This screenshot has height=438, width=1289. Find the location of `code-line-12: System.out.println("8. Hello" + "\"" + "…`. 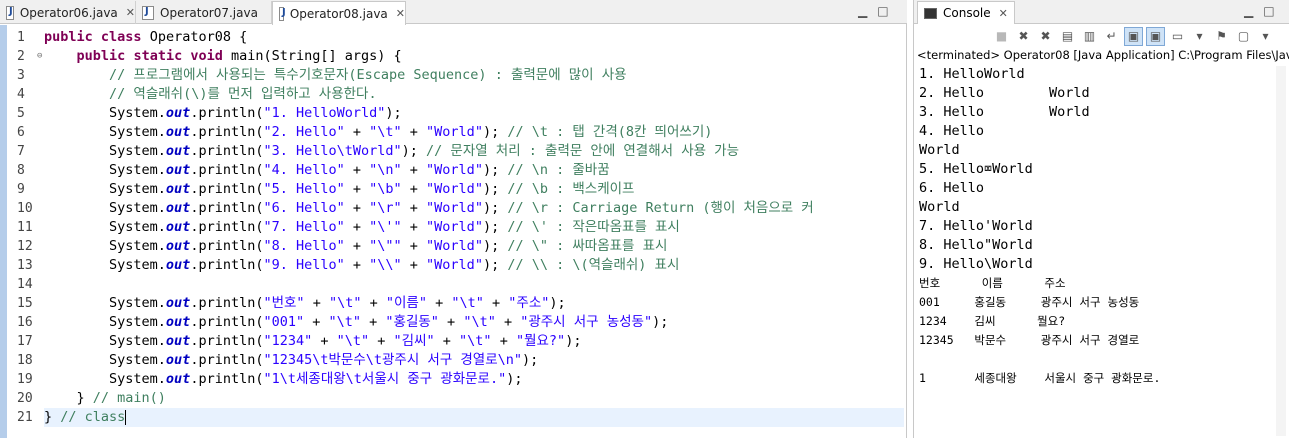

code-line-12: System.out.println("8. Hello" + "\"" + "… is located at coordinates (474, 246).